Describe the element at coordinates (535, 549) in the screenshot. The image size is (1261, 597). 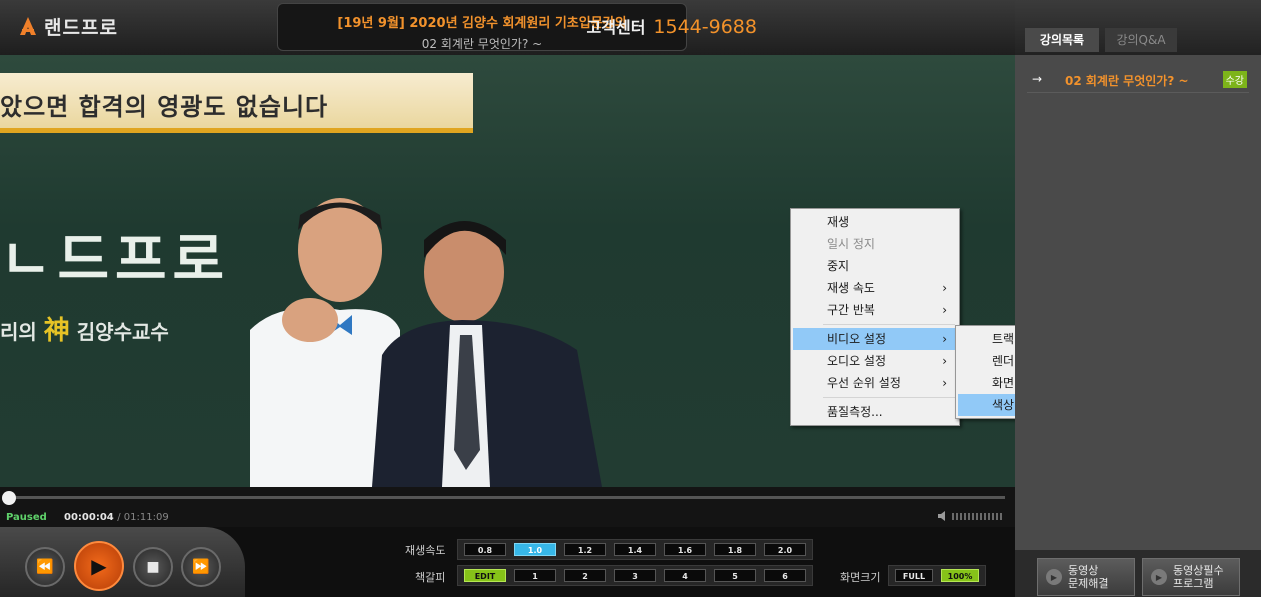
I see `speed-button-selected: 1.0` at that location.